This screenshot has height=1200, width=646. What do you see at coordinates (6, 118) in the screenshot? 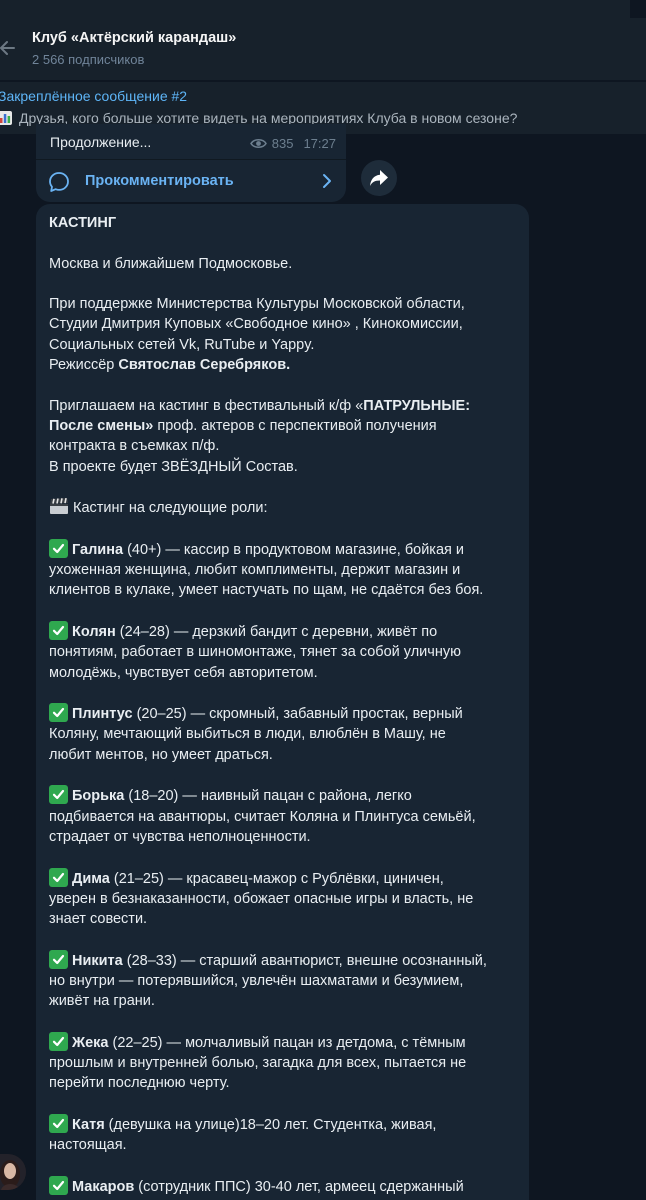
I see `chart-icon` at bounding box center [6, 118].